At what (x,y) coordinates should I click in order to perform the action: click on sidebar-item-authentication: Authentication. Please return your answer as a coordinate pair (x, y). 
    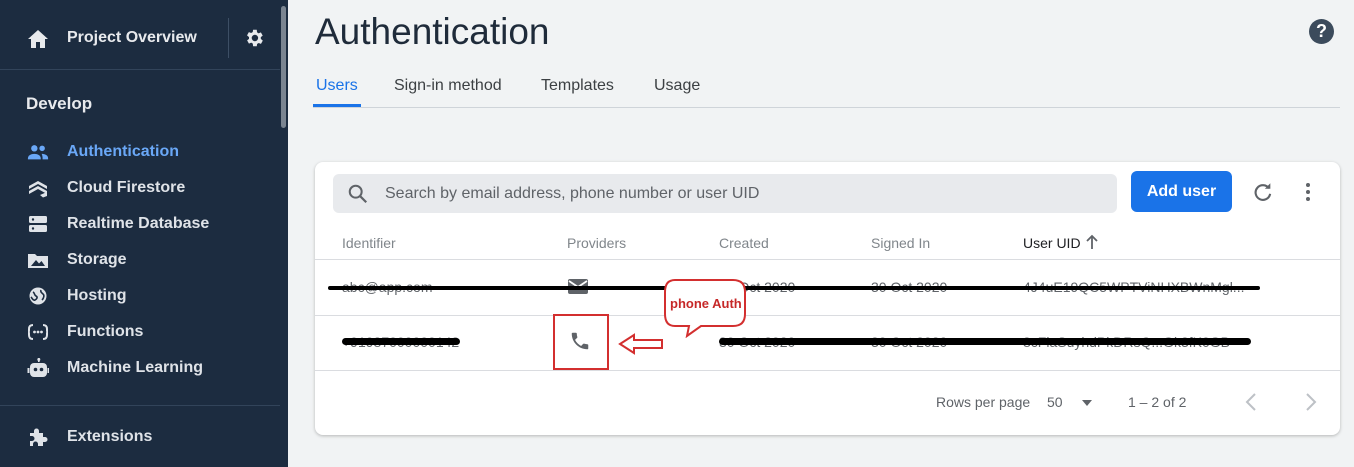
    Looking at the image, I should click on (140, 152).